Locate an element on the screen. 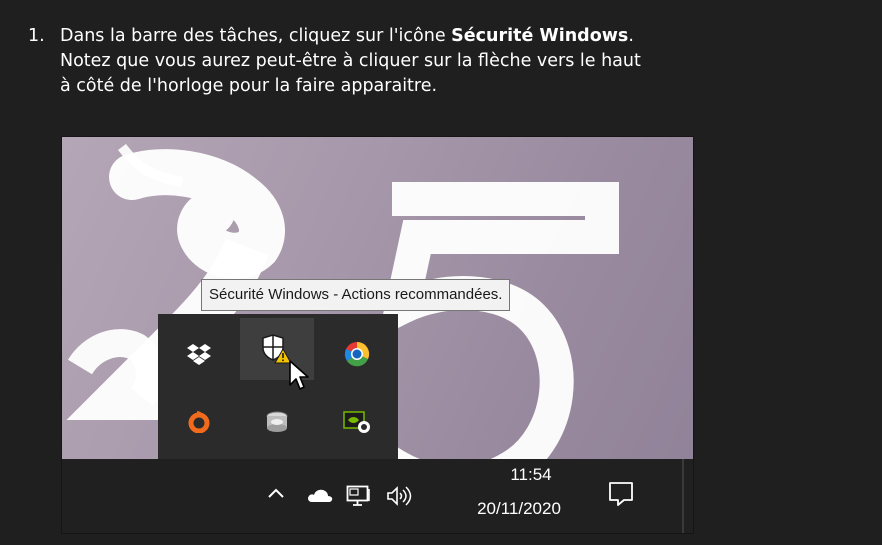 The image size is (882, 545). instruction-bold-term: Sécurité Windows is located at coordinates (540, 36).